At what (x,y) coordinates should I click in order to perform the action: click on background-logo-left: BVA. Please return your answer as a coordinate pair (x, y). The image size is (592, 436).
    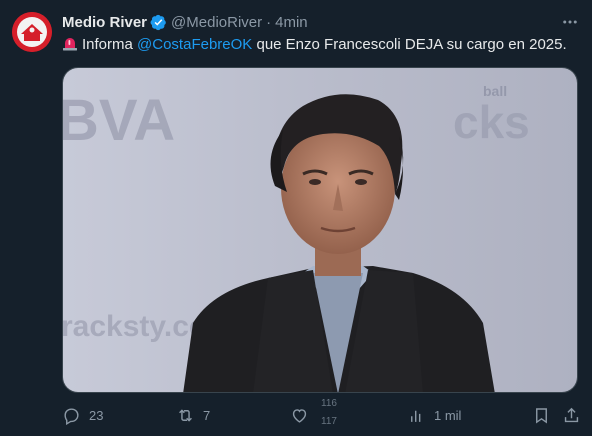
    Looking at the image, I should click on (119, 120).